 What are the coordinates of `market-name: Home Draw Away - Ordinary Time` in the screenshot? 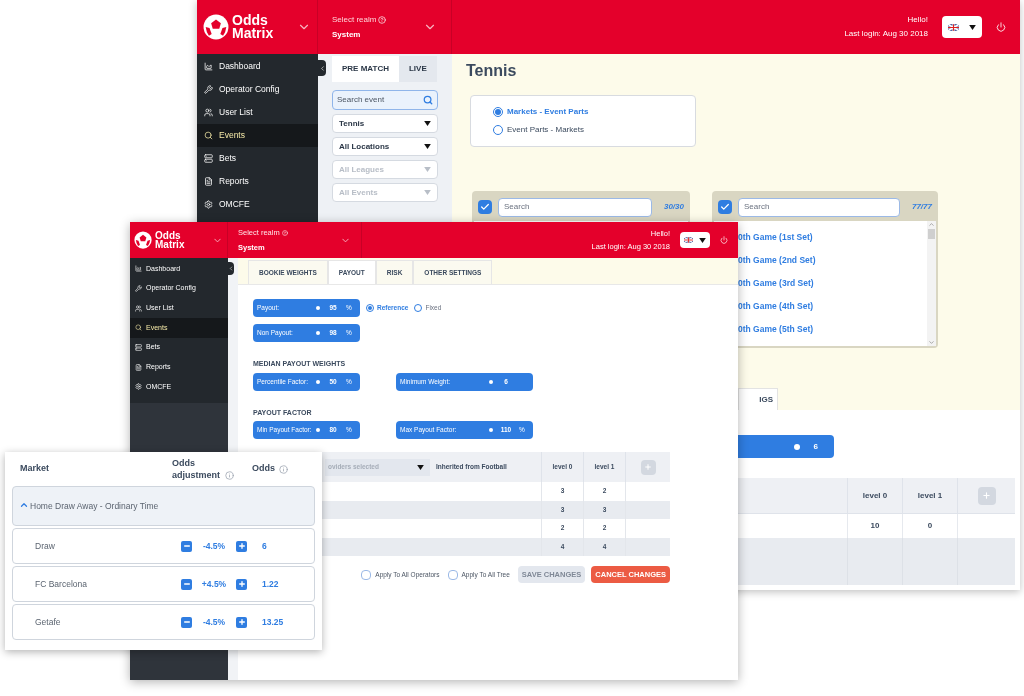 It's located at (94, 506).